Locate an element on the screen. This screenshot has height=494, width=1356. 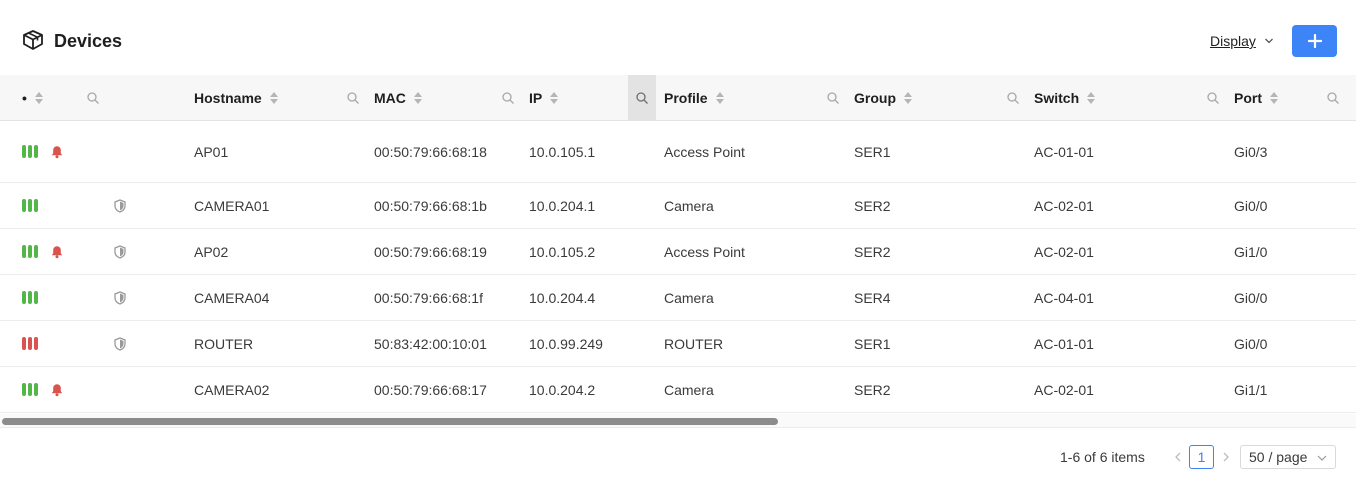
column-label: IP is located at coordinates (536, 98).